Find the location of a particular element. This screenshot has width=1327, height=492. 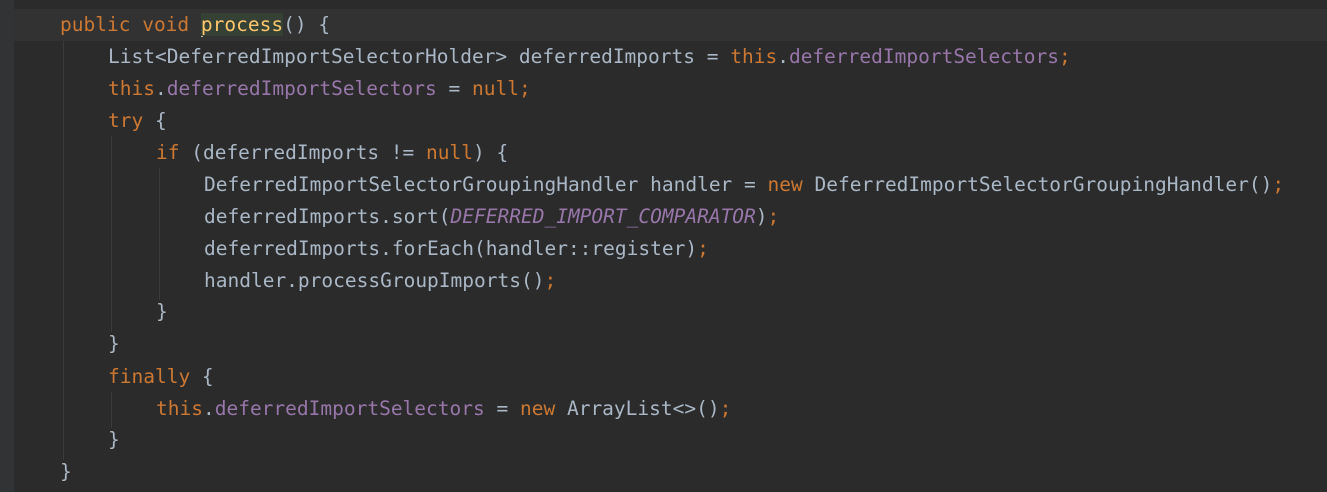

code-token: process is located at coordinates (242, 24).